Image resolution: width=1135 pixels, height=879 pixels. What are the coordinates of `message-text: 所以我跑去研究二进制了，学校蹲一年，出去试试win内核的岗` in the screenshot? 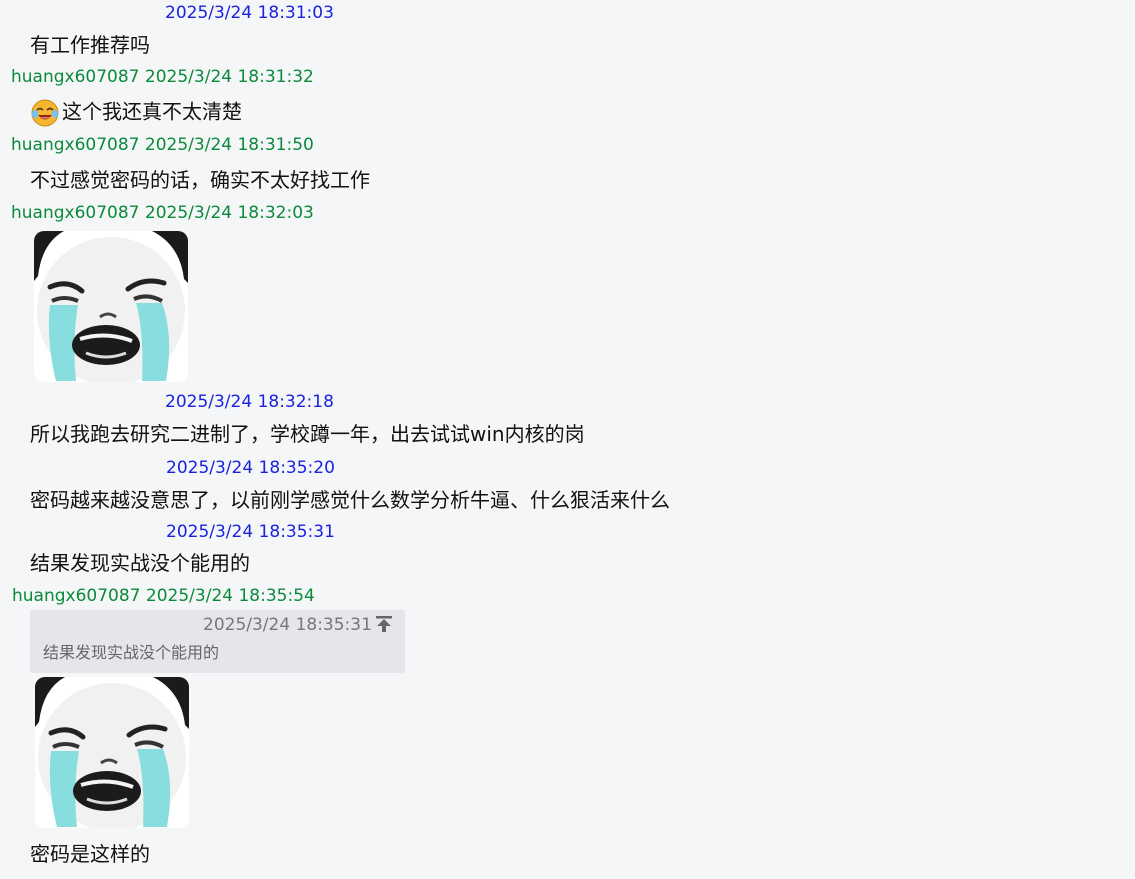 It's located at (307, 434).